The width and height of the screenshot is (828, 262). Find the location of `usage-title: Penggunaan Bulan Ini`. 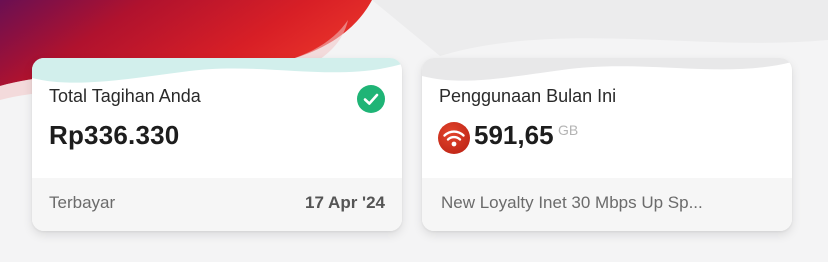

usage-title: Penggunaan Bulan Ini is located at coordinates (528, 96).